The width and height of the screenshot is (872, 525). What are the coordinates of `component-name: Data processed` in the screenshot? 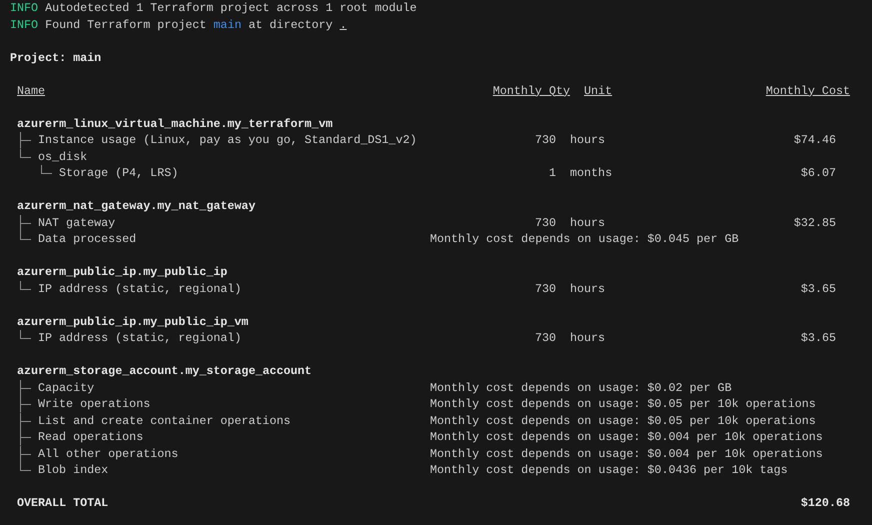 It's located at (87, 239).